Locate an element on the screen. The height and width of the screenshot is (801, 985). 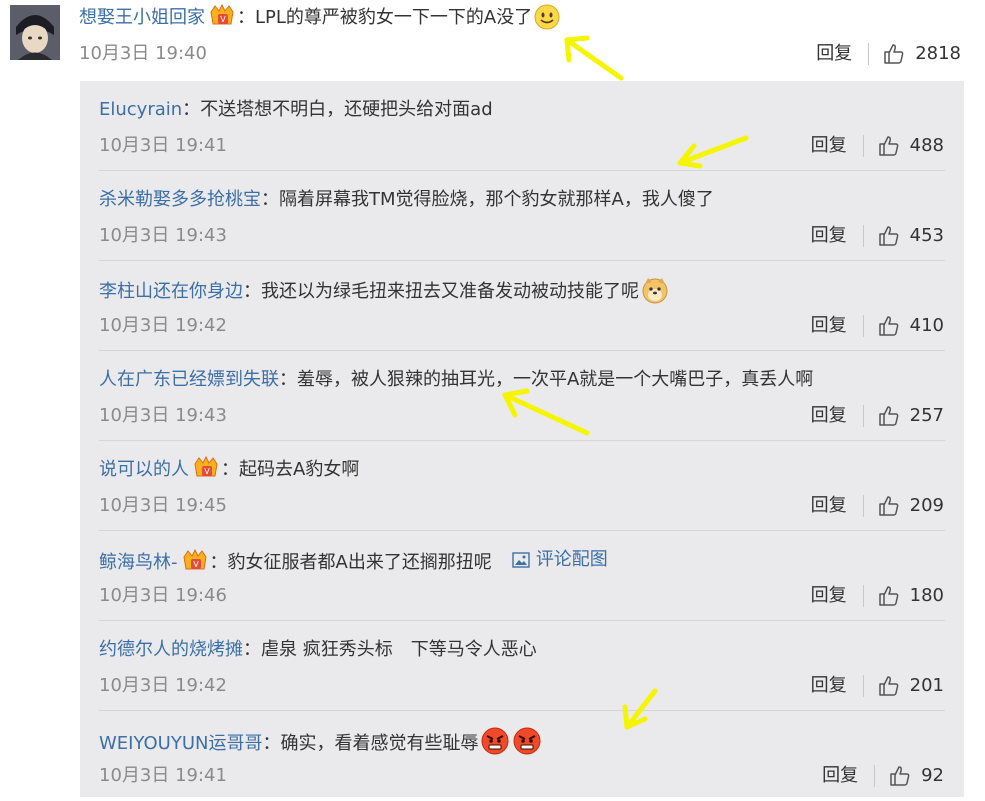
reply-actions: 回复 257 is located at coordinates (877, 416).